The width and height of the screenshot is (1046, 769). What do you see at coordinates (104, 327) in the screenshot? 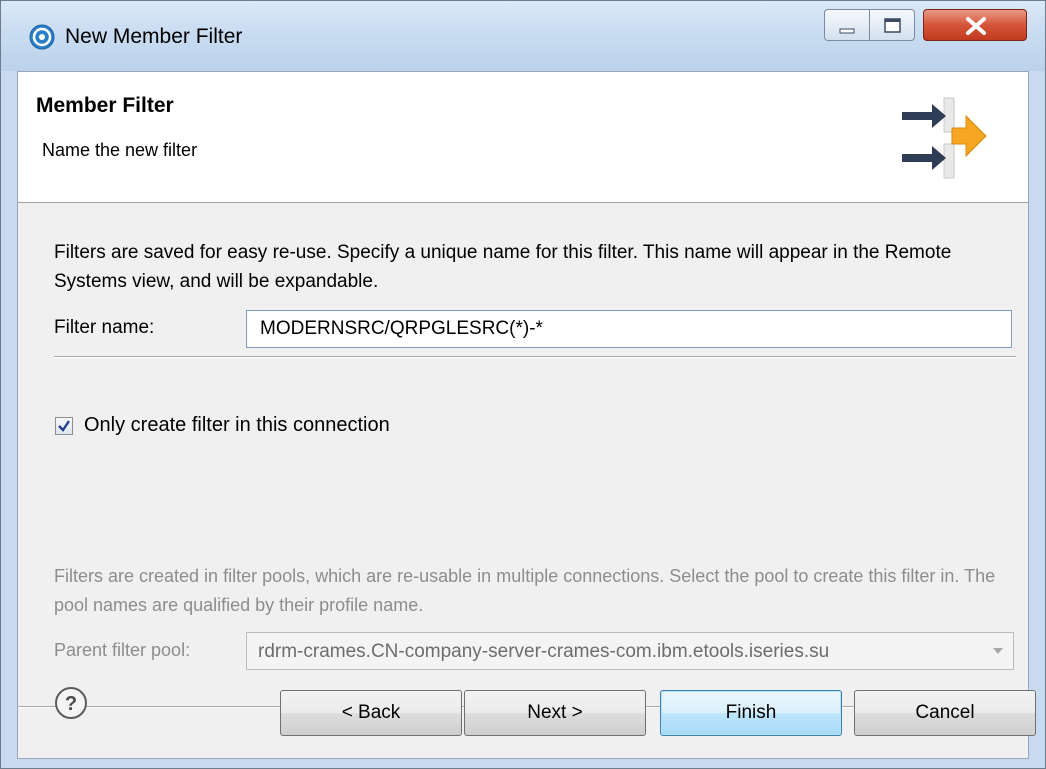
I see `filter-name-label: Filter name:` at bounding box center [104, 327].